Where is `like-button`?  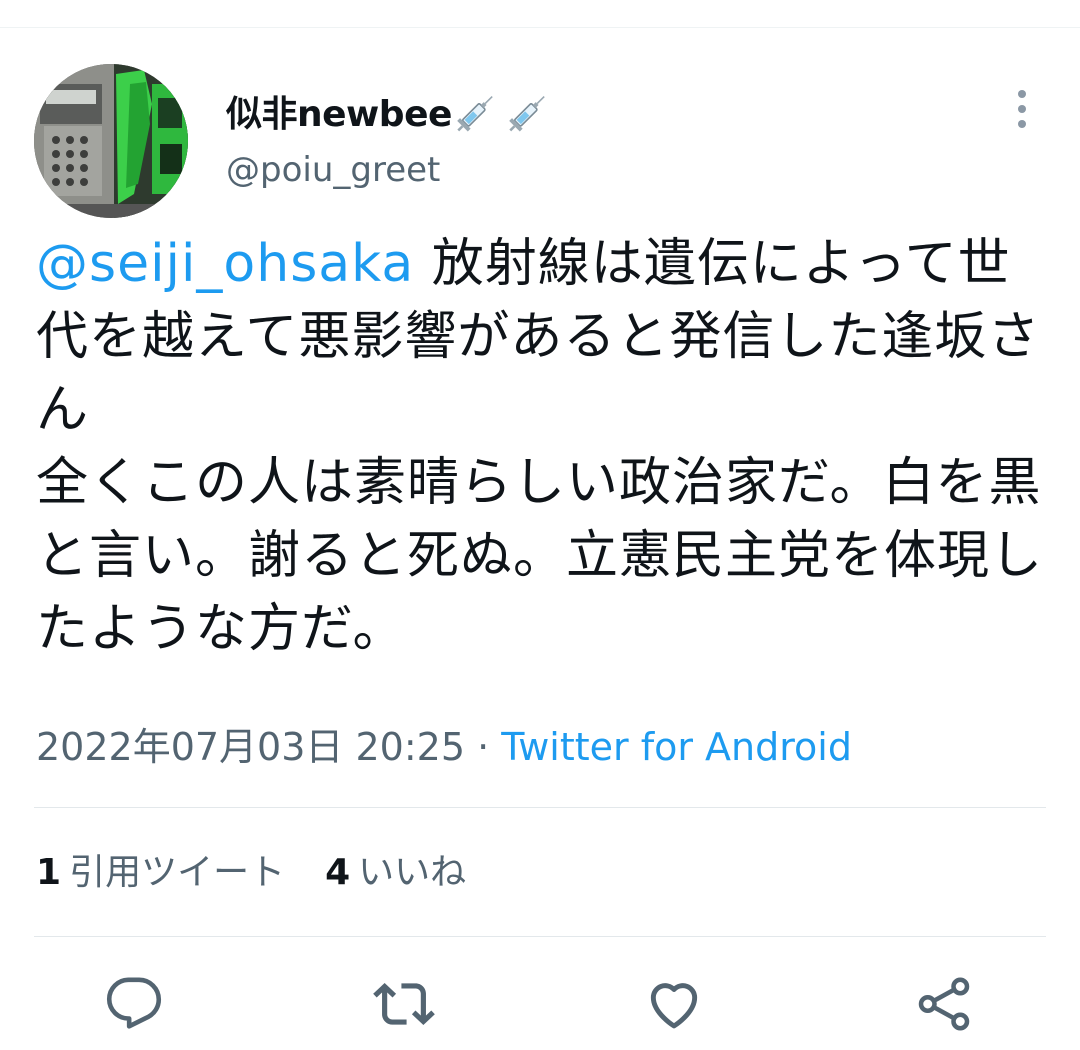
like-button is located at coordinates (674, 1004).